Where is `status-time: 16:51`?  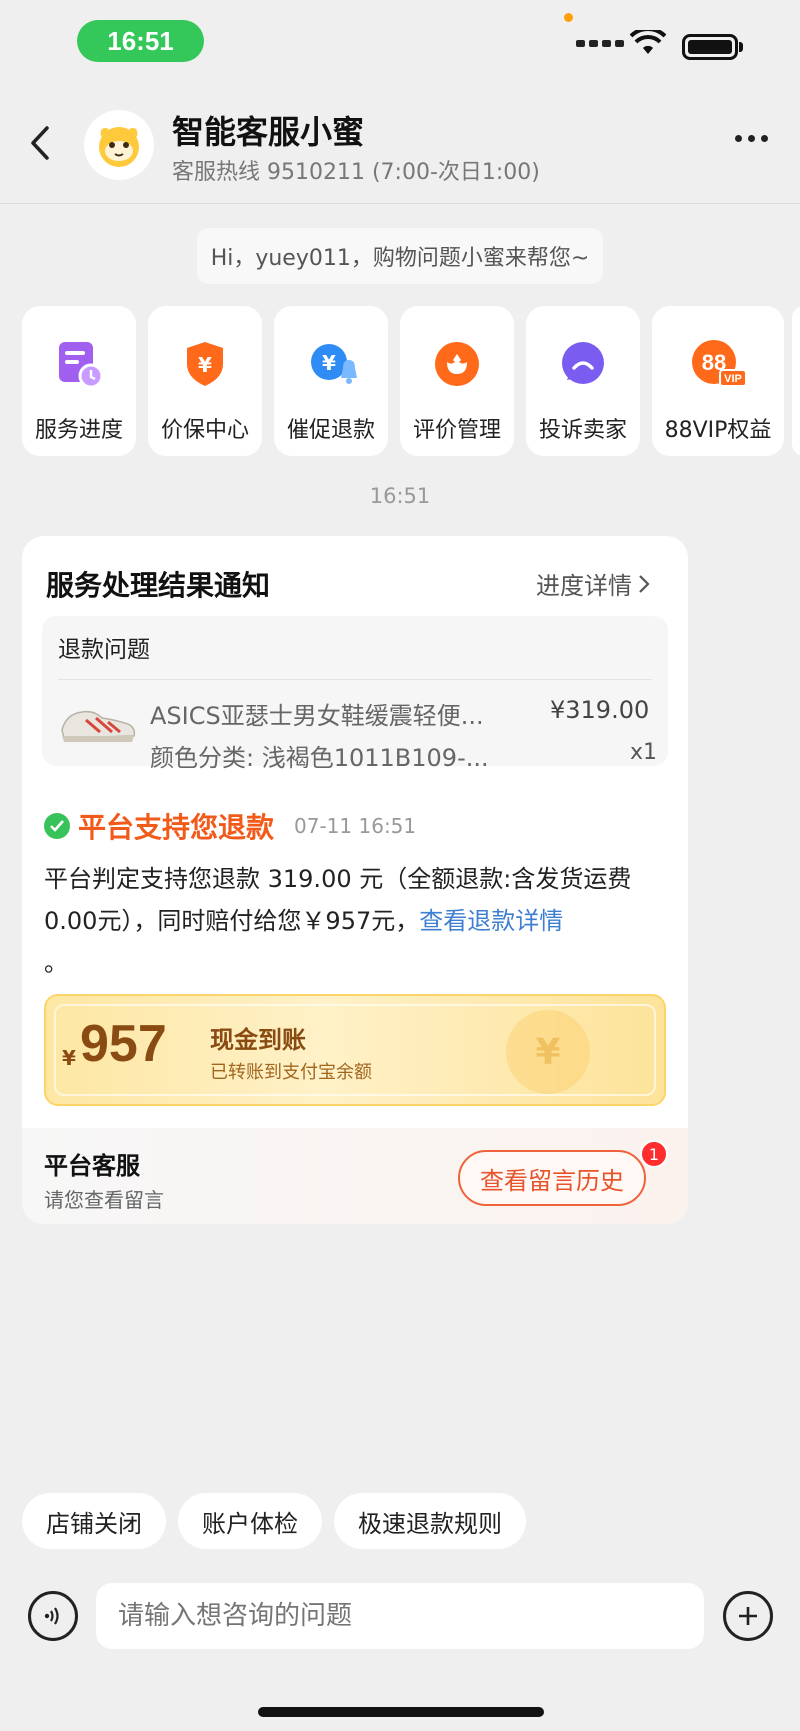 status-time: 16:51 is located at coordinates (140, 41).